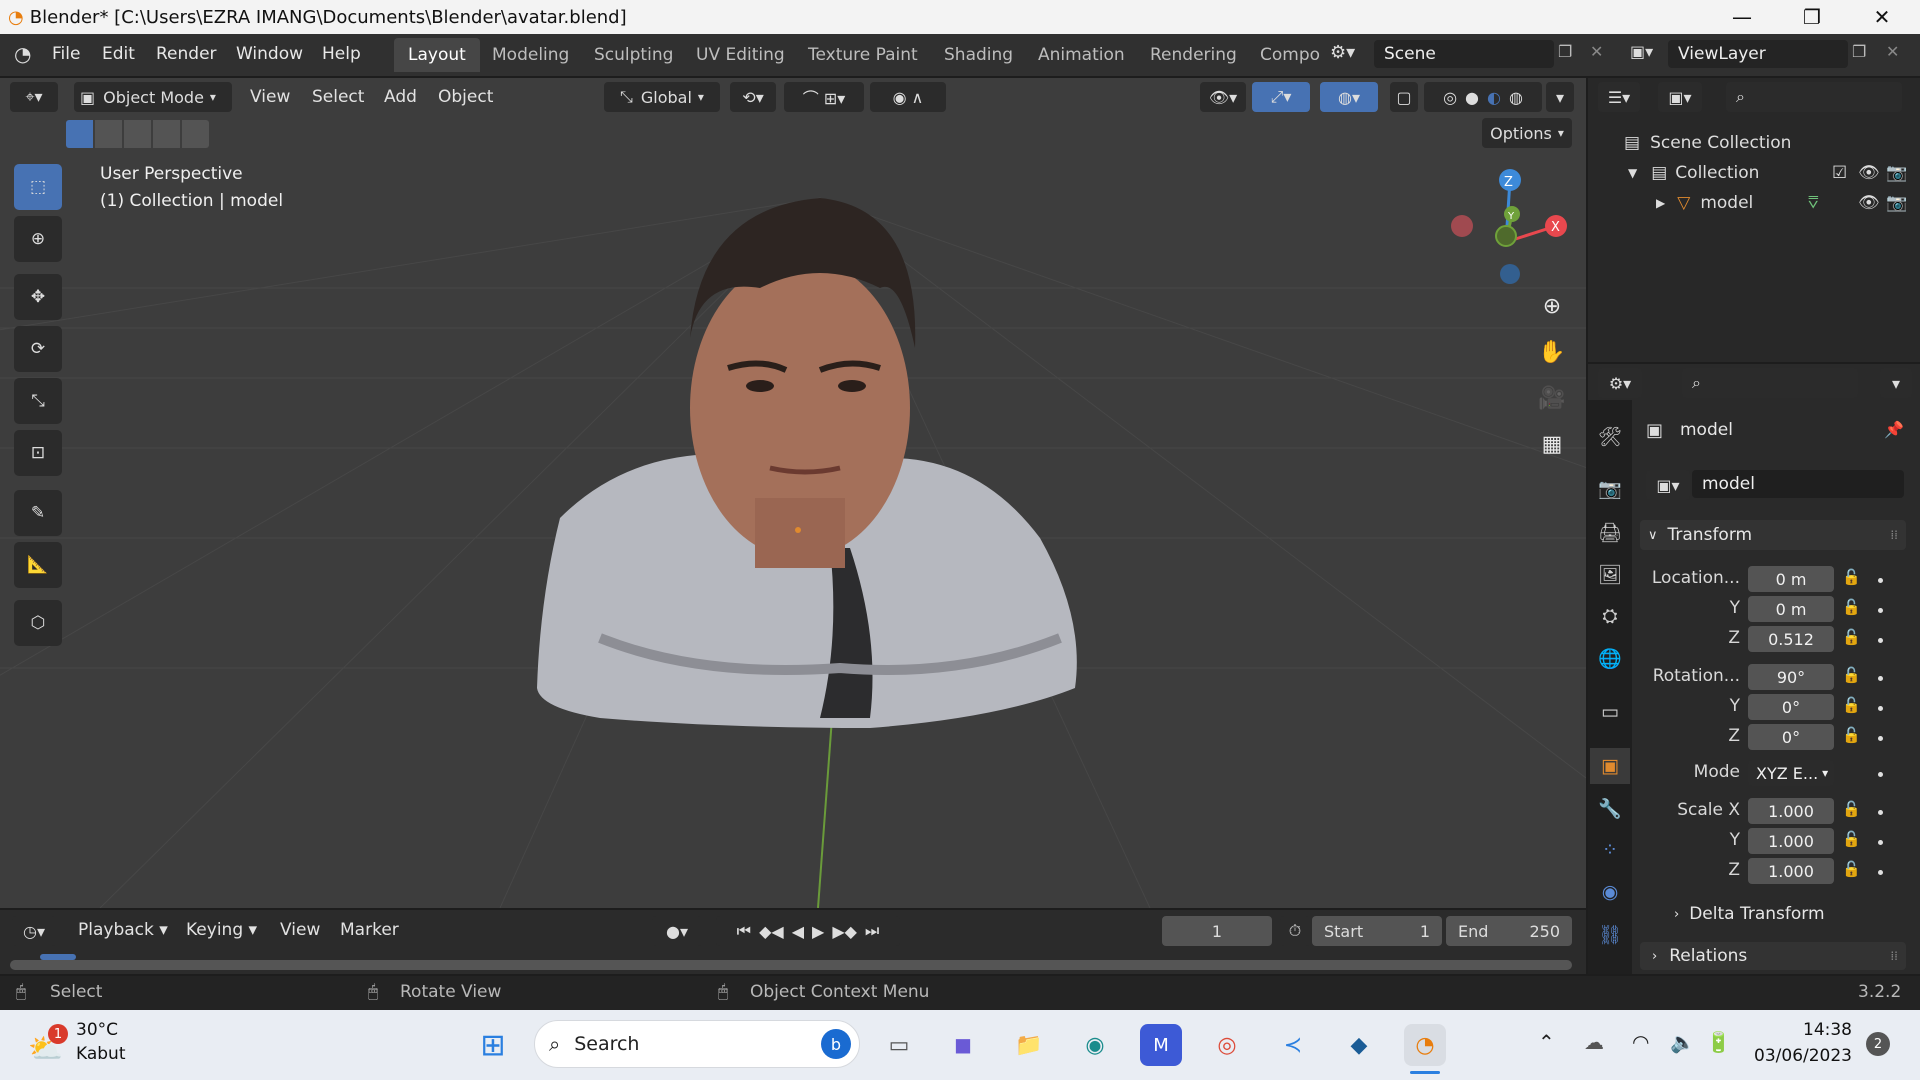 The height and width of the screenshot is (1080, 1920). I want to click on new-scene-icon: ❐, so click(1565, 51).